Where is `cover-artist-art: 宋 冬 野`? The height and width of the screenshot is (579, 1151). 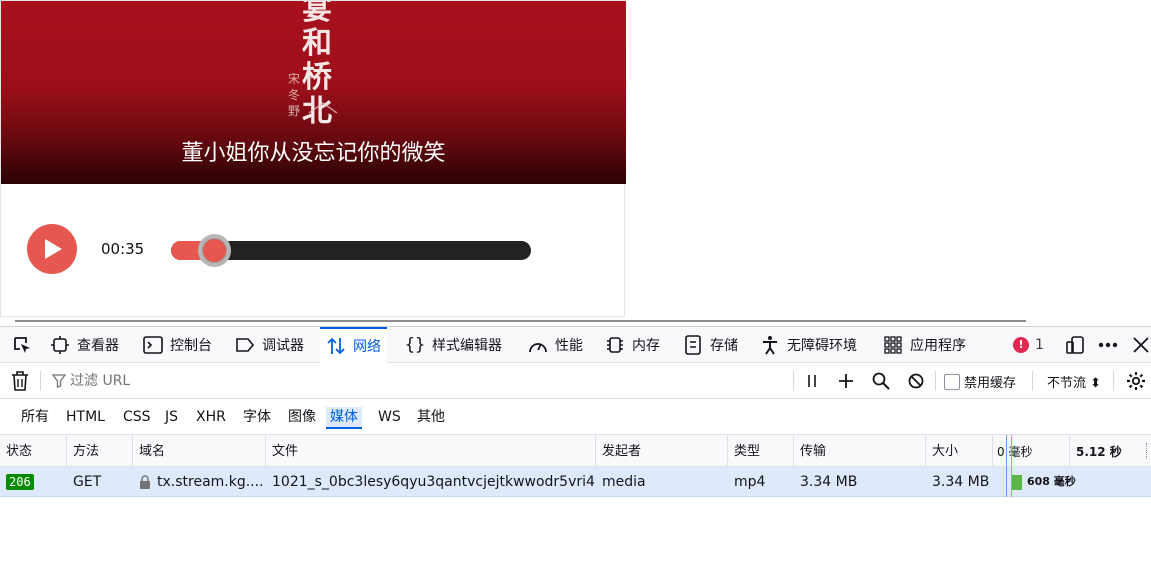 cover-artist-art: 宋 冬 野 is located at coordinates (293, 95).